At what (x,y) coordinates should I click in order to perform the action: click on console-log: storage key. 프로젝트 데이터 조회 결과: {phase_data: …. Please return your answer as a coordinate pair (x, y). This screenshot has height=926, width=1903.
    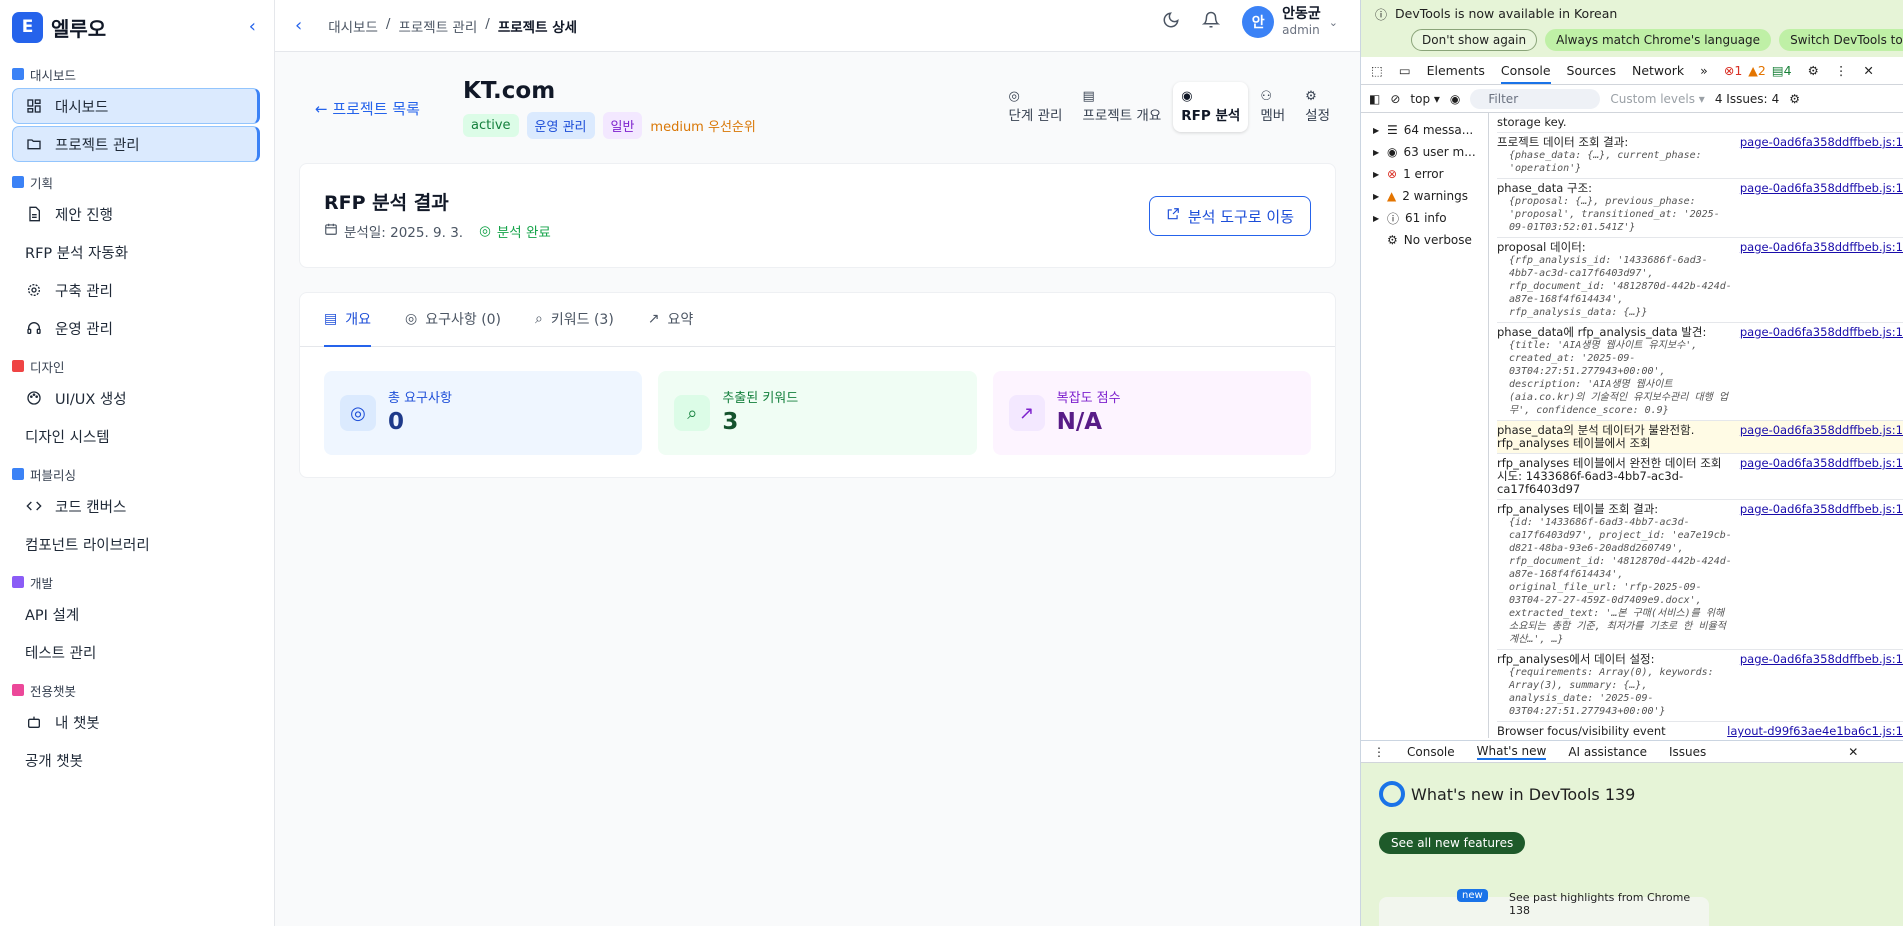
    Looking at the image, I should click on (1696, 425).